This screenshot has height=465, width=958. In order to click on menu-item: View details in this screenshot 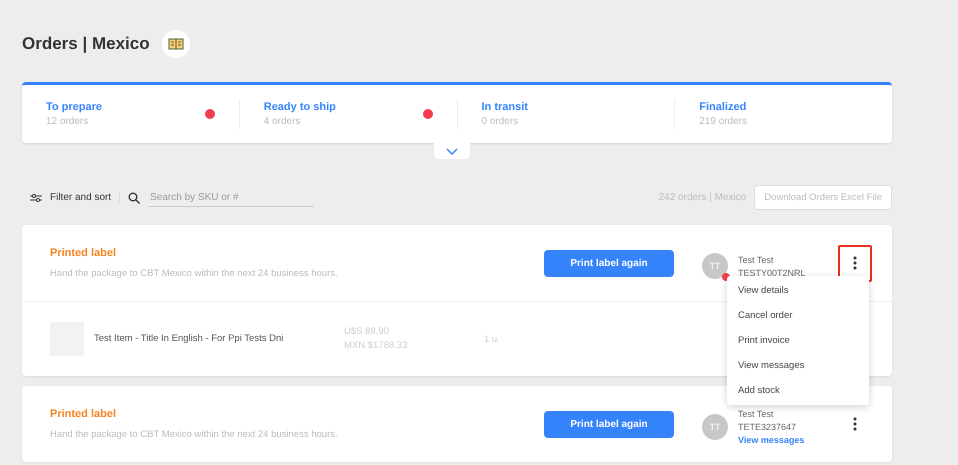, I will do `click(798, 290)`.